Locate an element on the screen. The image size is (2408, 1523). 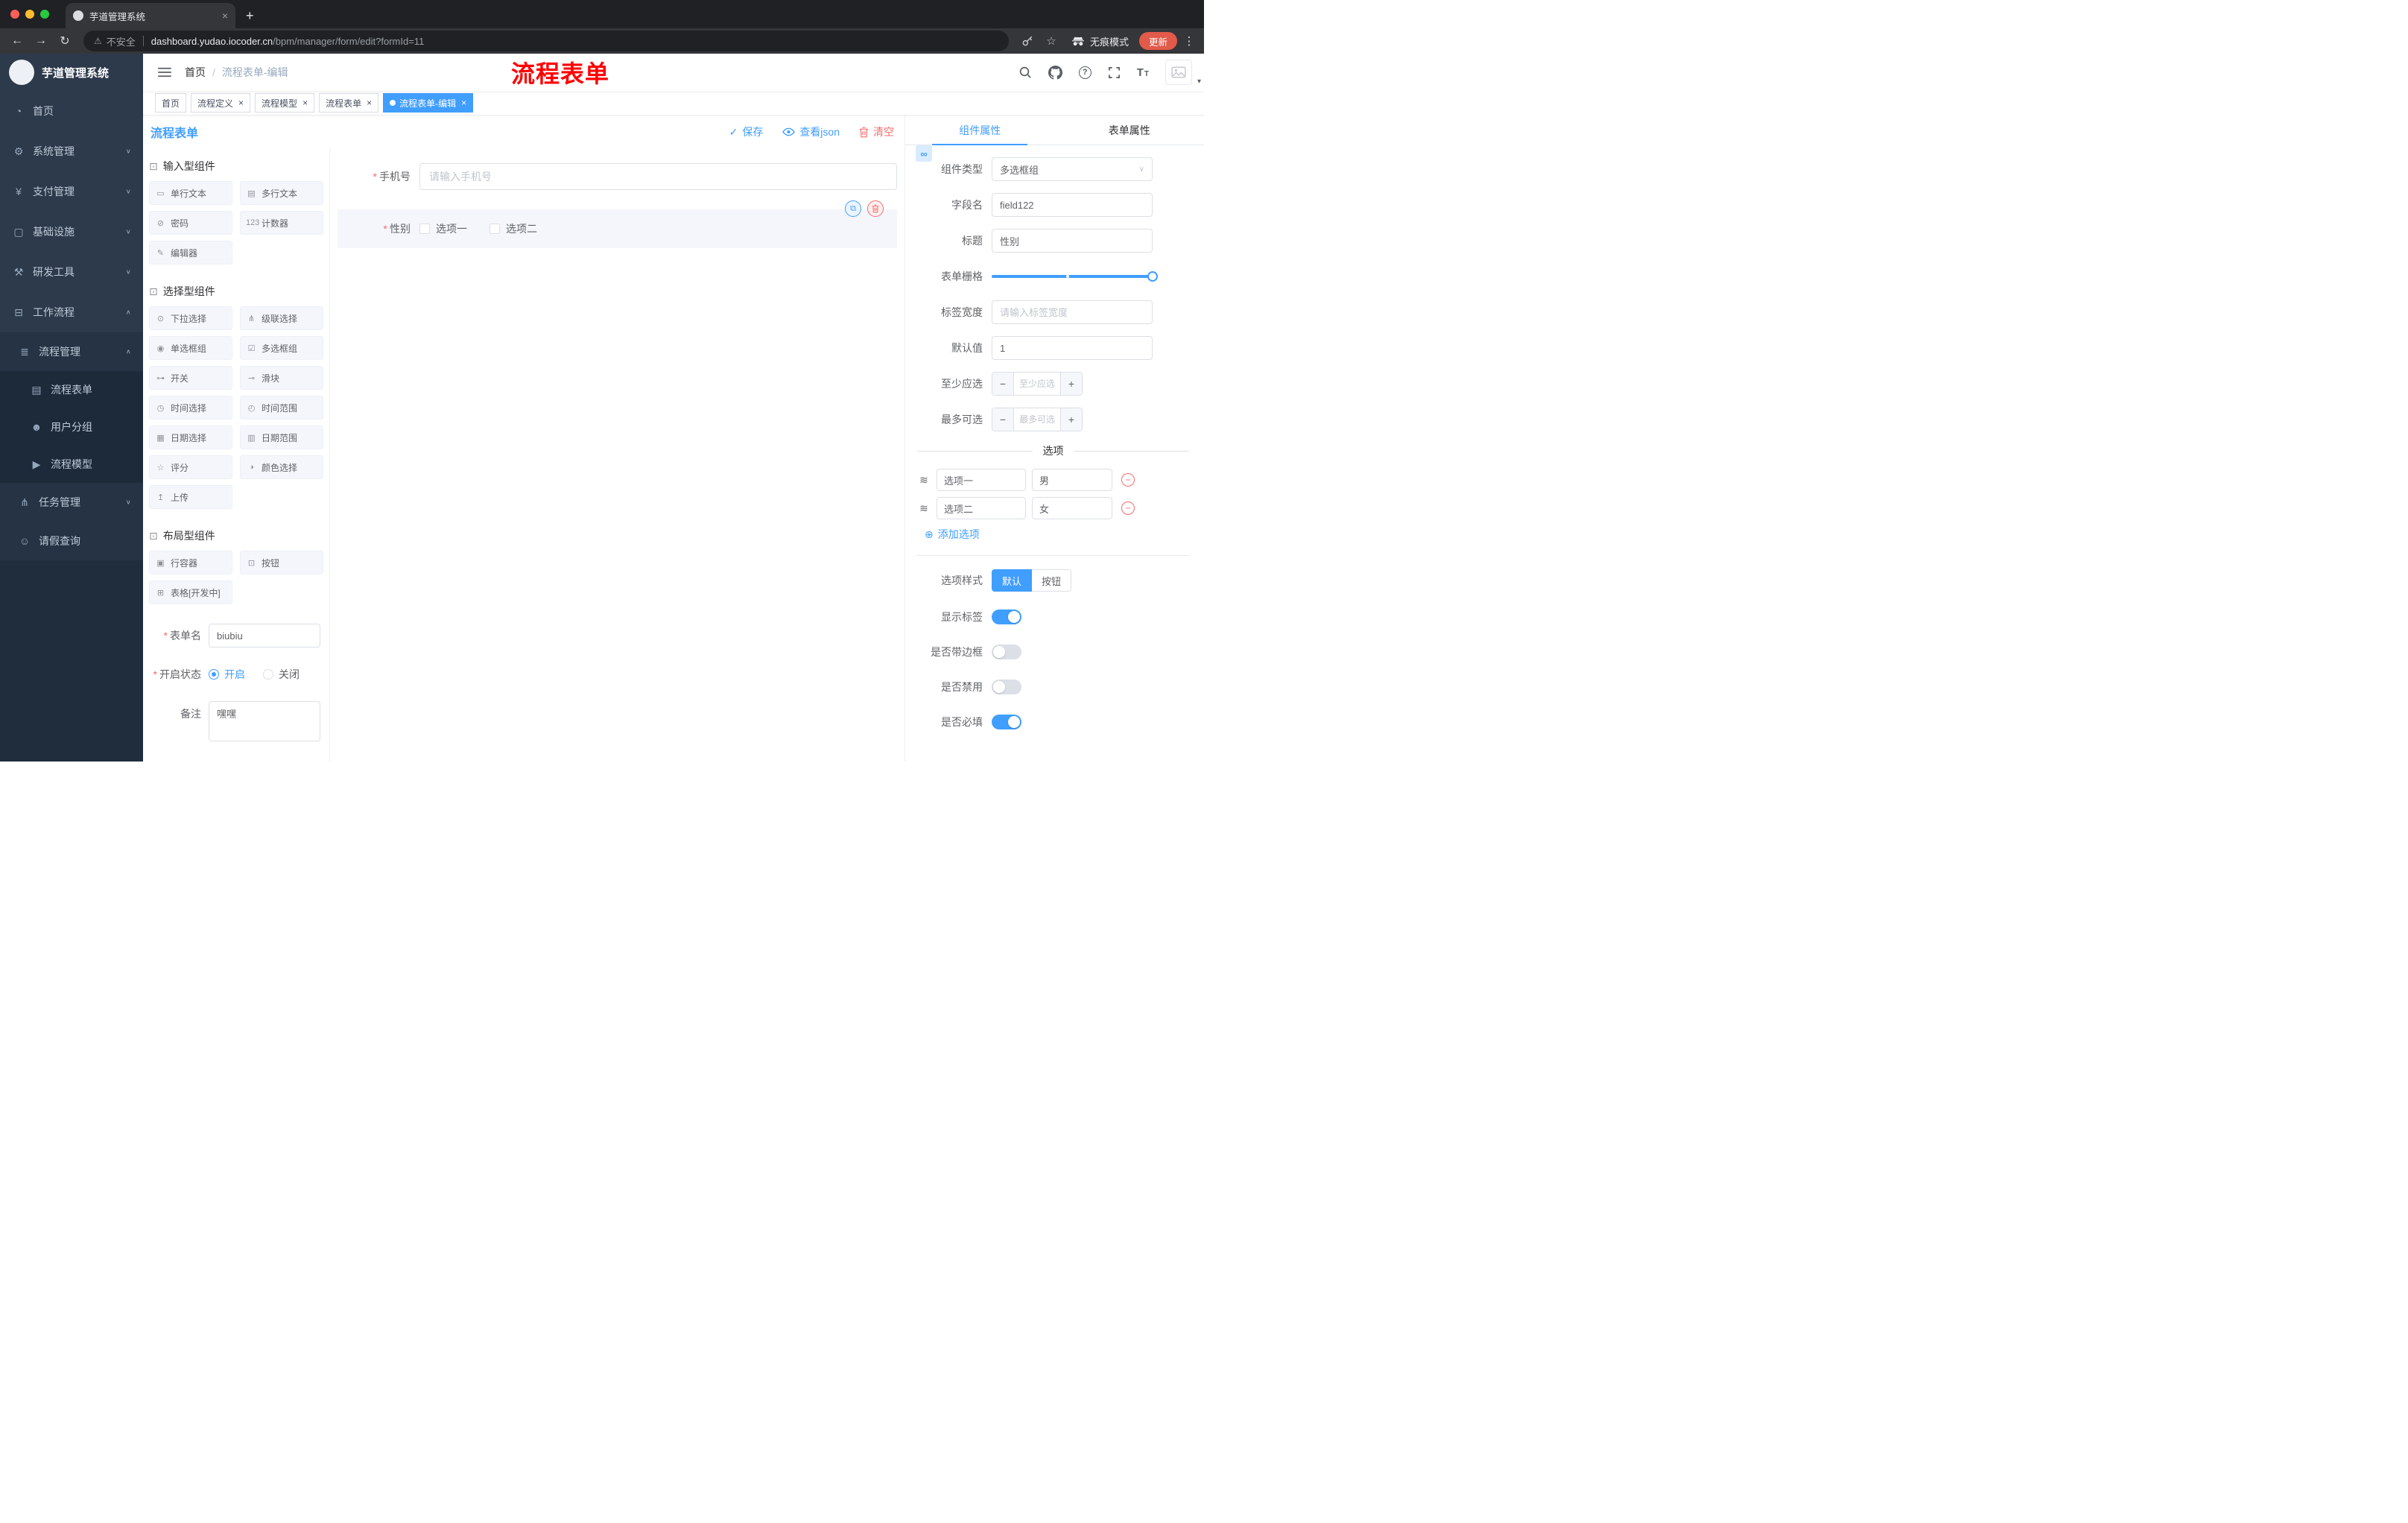
bookmark-star-icon: ☆ is located at coordinates (1051, 41).